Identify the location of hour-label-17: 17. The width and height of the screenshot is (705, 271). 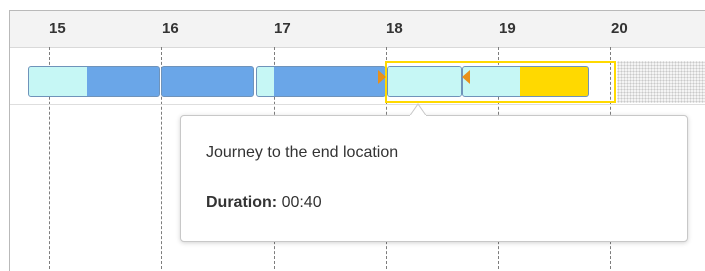
(282, 28).